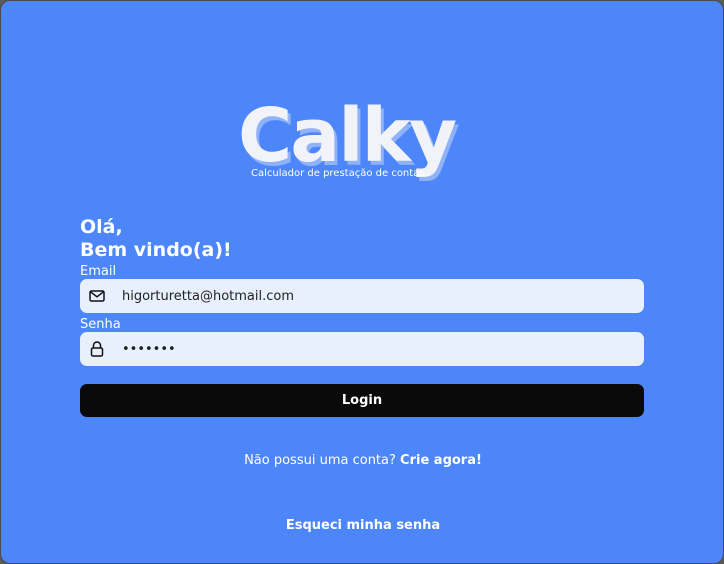  I want to click on password-label: Senha, so click(100, 324).